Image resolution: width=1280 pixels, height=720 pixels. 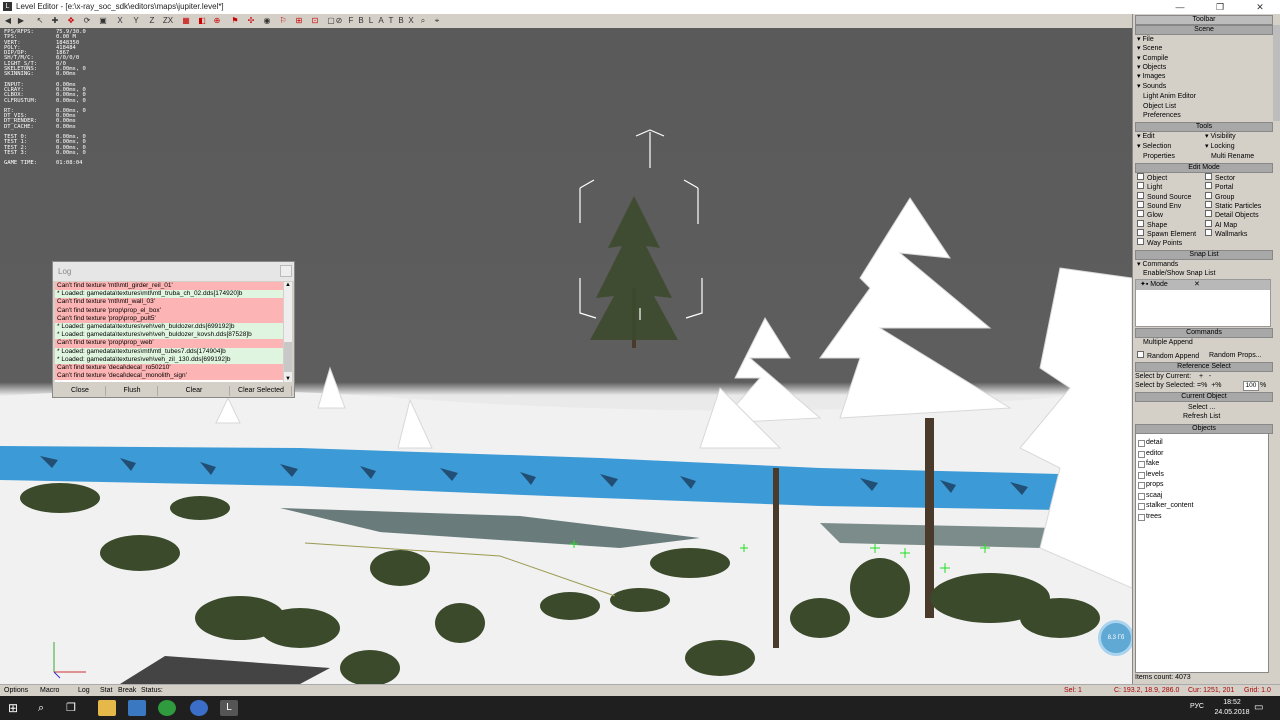 I want to click on maximize-button: ❐, so click(x=1220, y=7).